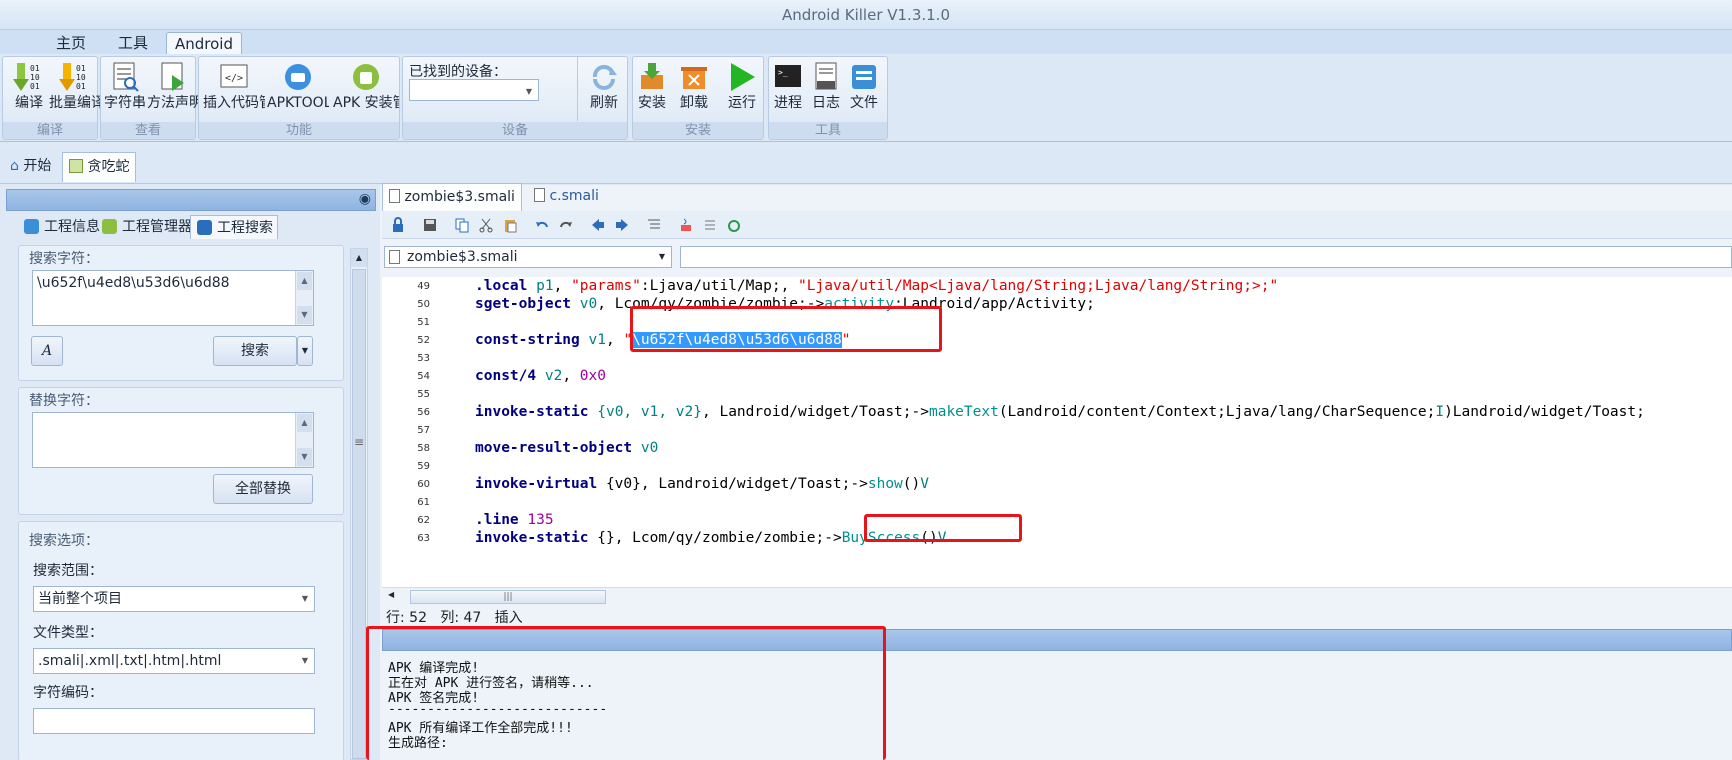  I want to click on compile-button: 01 10 01 编译, so click(29, 90).